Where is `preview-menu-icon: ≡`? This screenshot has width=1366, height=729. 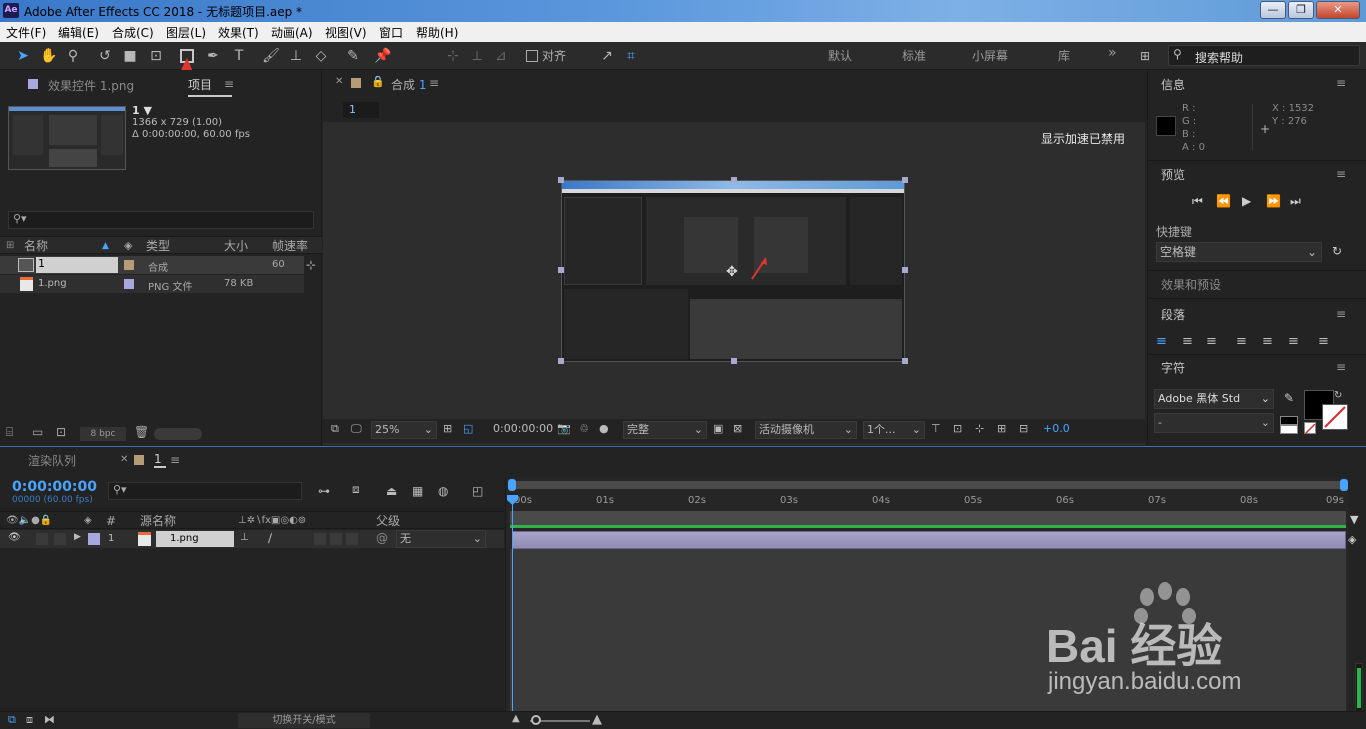
preview-menu-icon: ≡ is located at coordinates (1341, 174).